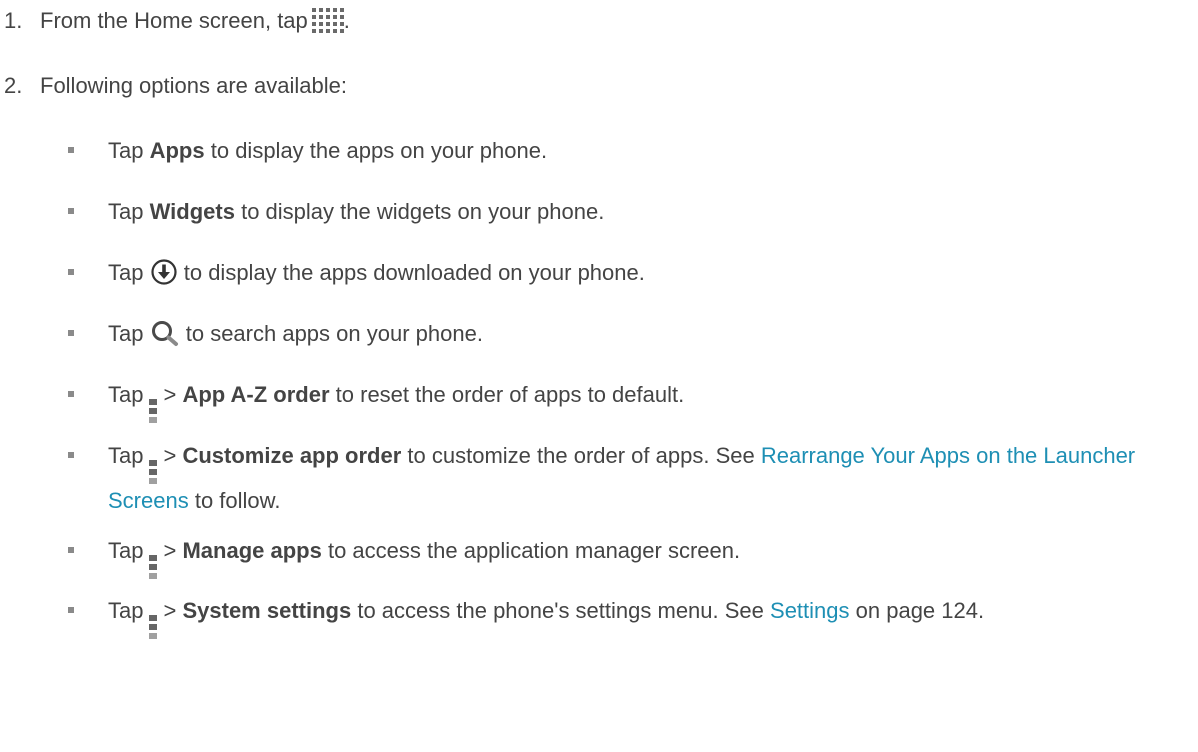 The image size is (1198, 752). Describe the element at coordinates (13, 20) in the screenshot. I see `step-number: 1.` at that location.